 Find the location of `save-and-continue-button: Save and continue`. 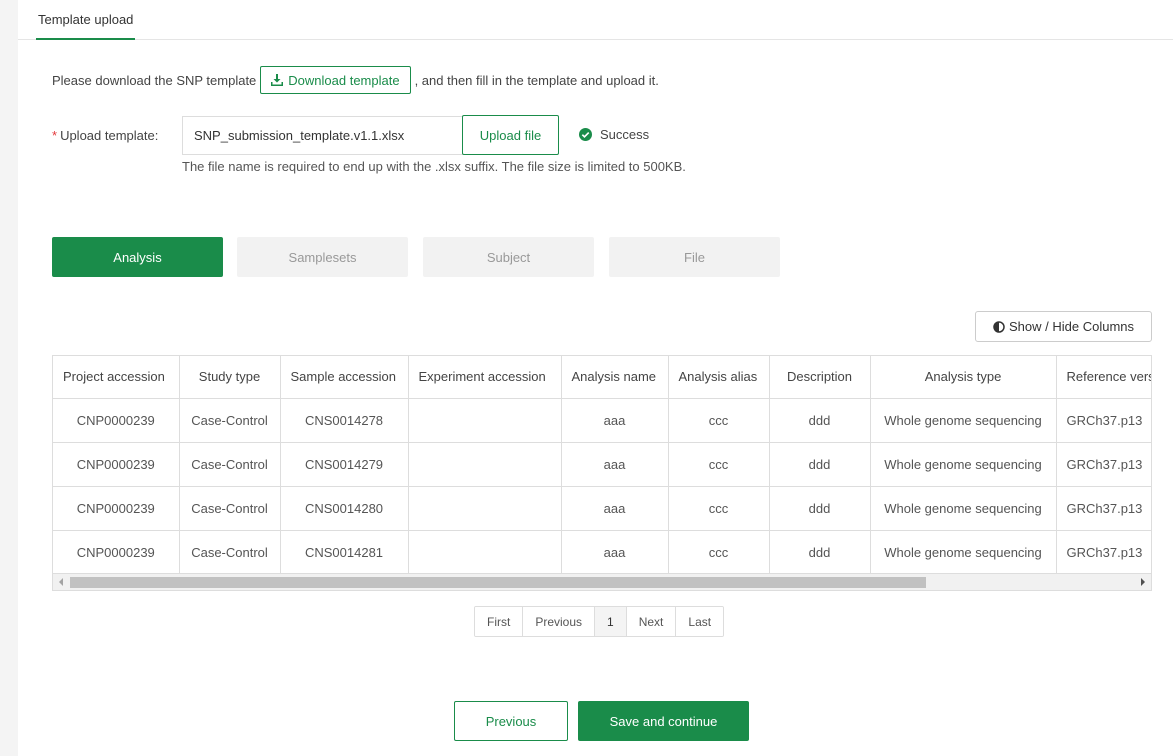

save-and-continue-button: Save and continue is located at coordinates (663, 721).